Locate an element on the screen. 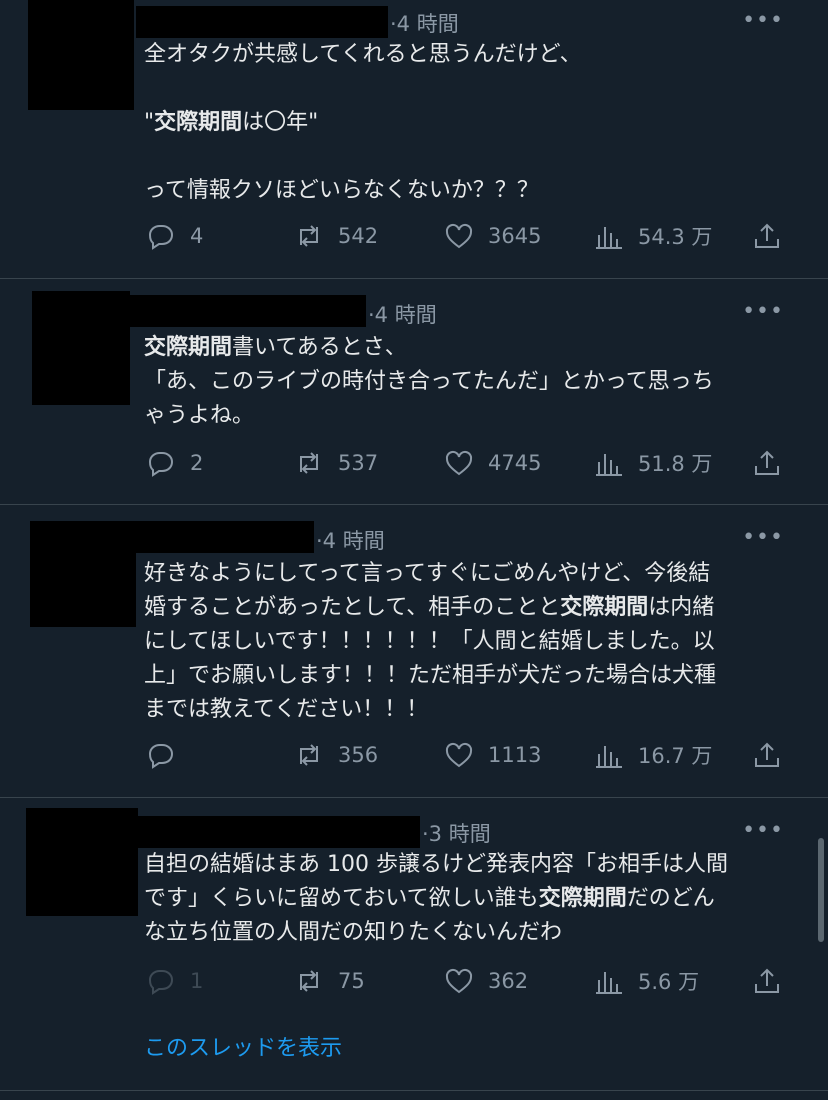 This screenshot has width=828, height=1100. like-button: 362 is located at coordinates (485, 981).